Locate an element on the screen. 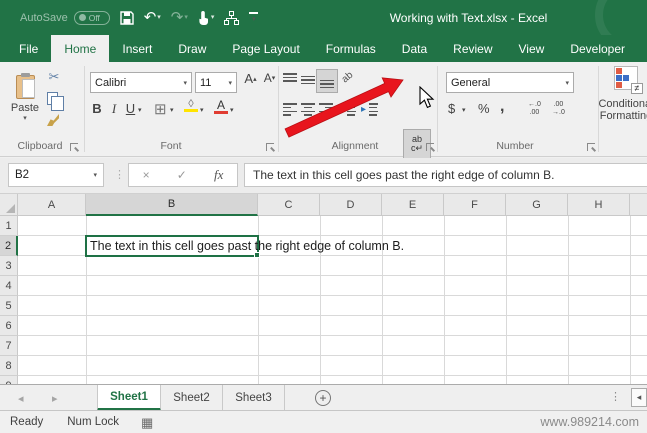 This screenshot has width=647, height=433. decrease-indent-button: ◂ is located at coordinates (347, 109).